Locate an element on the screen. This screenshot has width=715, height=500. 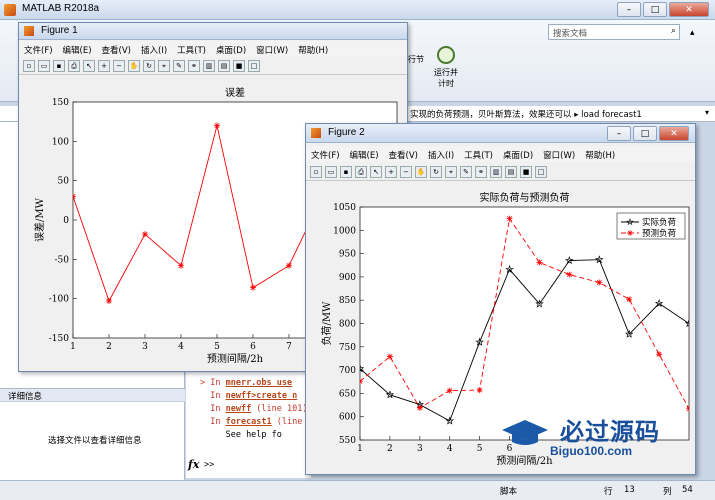
figure2-close-button: ✕ is located at coordinates (674, 133).